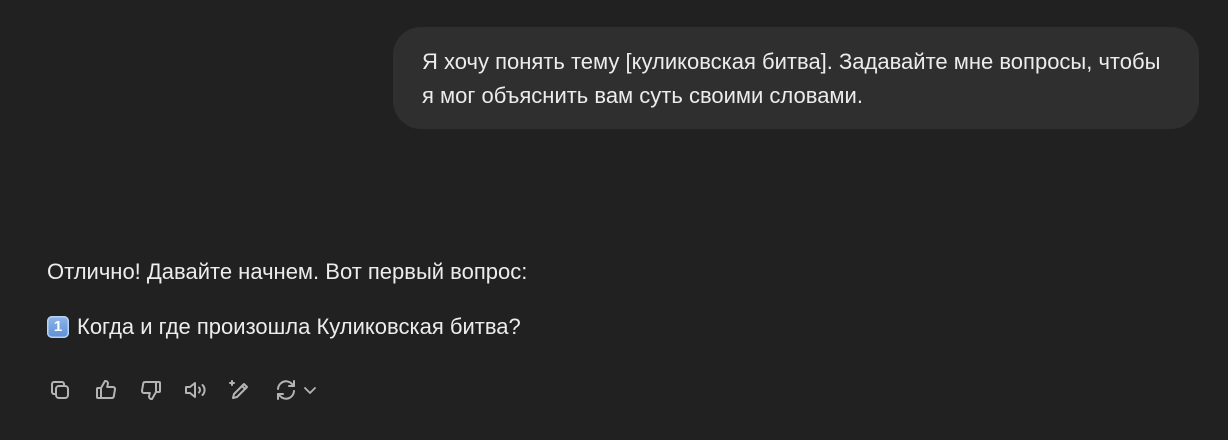 This screenshot has height=440, width=1228. What do you see at coordinates (296, 390) in the screenshot?
I see `regenerate-button` at bounding box center [296, 390].